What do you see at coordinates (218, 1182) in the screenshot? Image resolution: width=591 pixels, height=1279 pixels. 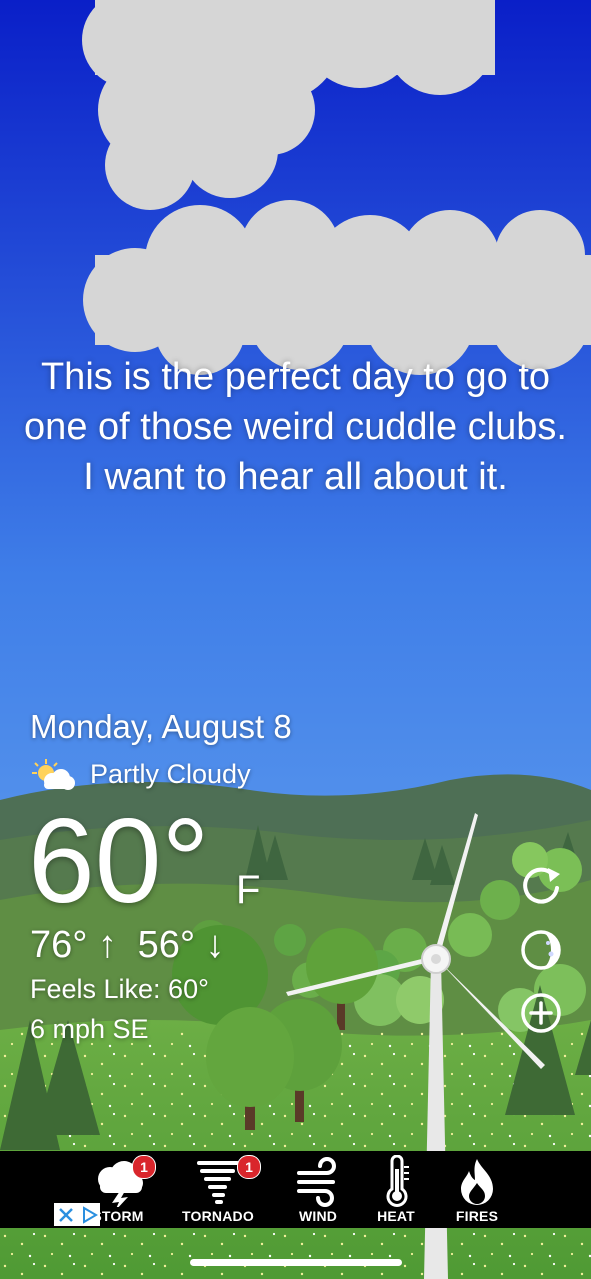 I see `tornado-icon` at bounding box center [218, 1182].